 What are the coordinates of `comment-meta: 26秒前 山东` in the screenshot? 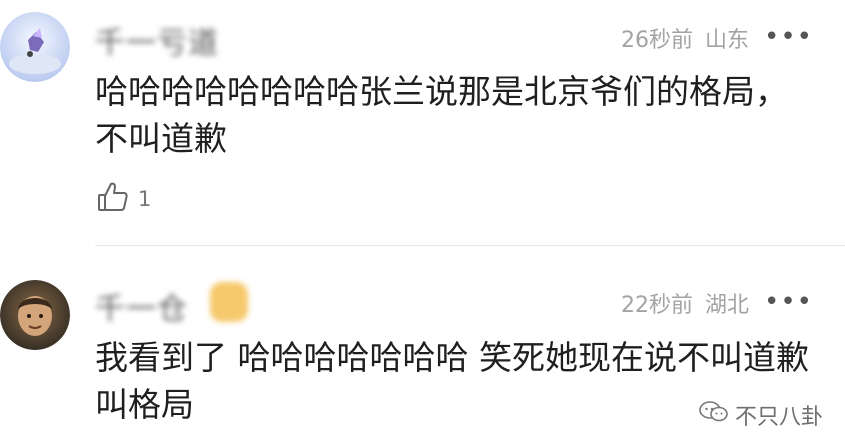 It's located at (685, 38).